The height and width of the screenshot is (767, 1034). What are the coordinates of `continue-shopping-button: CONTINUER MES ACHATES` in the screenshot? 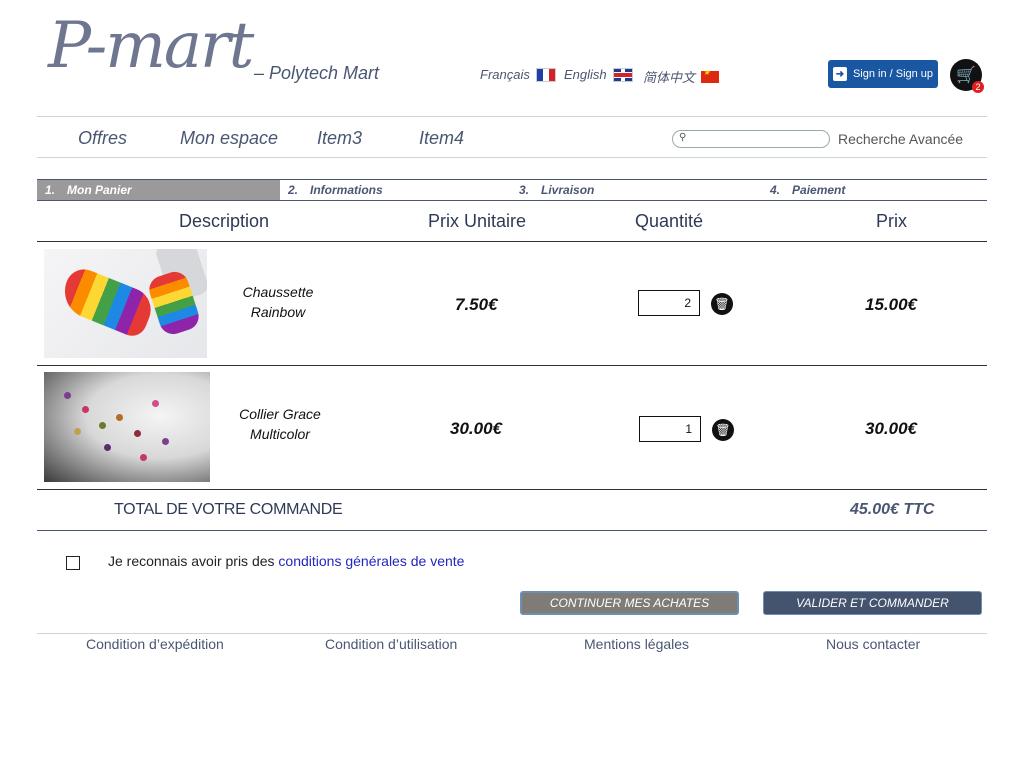 It's located at (629, 603).